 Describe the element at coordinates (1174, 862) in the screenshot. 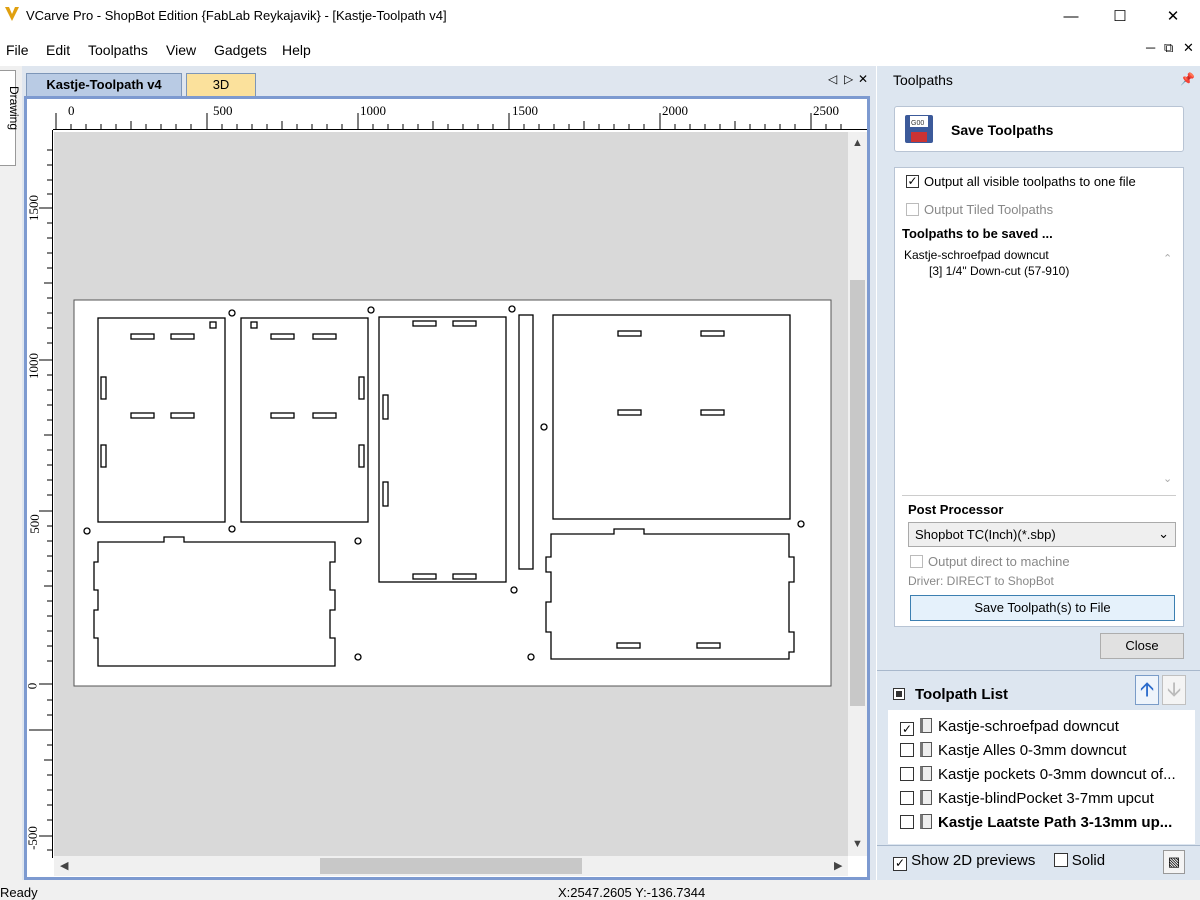

I see `calculator-icon: ▧` at that location.